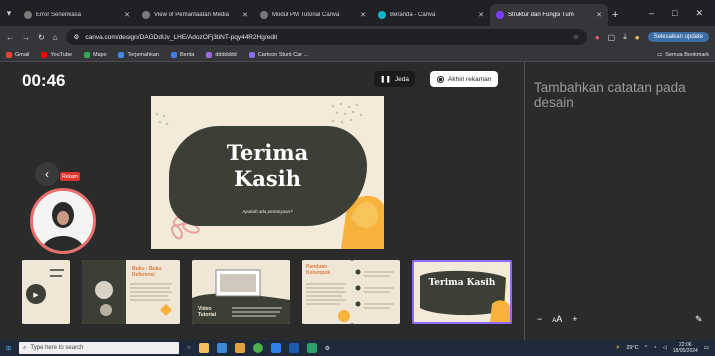 The height and width of the screenshot is (356, 715). What do you see at coordinates (318, 270) in the screenshot?
I see `thumbnail-4-title: Panduan Kelompok` at bounding box center [318, 270].